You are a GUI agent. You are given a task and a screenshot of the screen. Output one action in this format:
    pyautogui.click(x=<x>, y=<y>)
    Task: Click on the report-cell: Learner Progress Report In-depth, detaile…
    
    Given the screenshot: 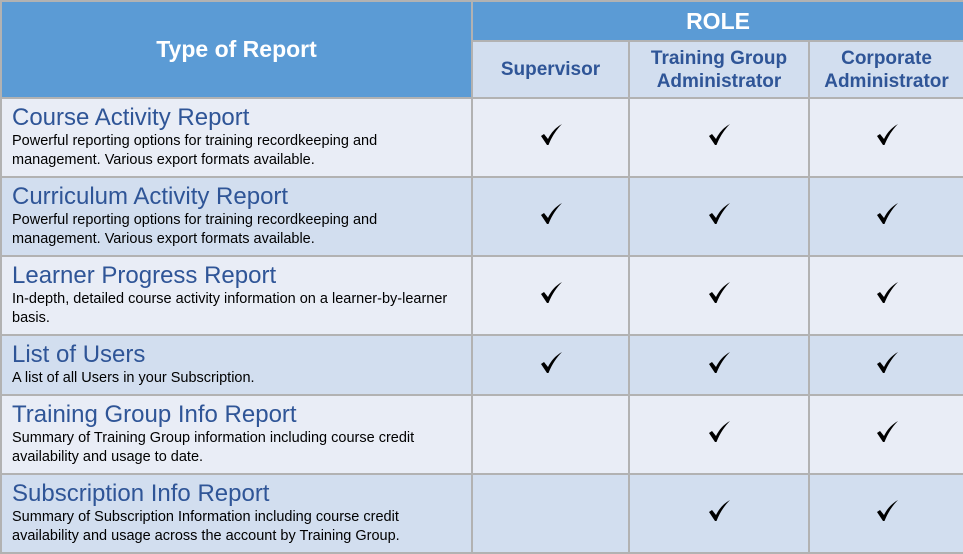 What is the action you would take?
    pyautogui.click(x=236, y=295)
    